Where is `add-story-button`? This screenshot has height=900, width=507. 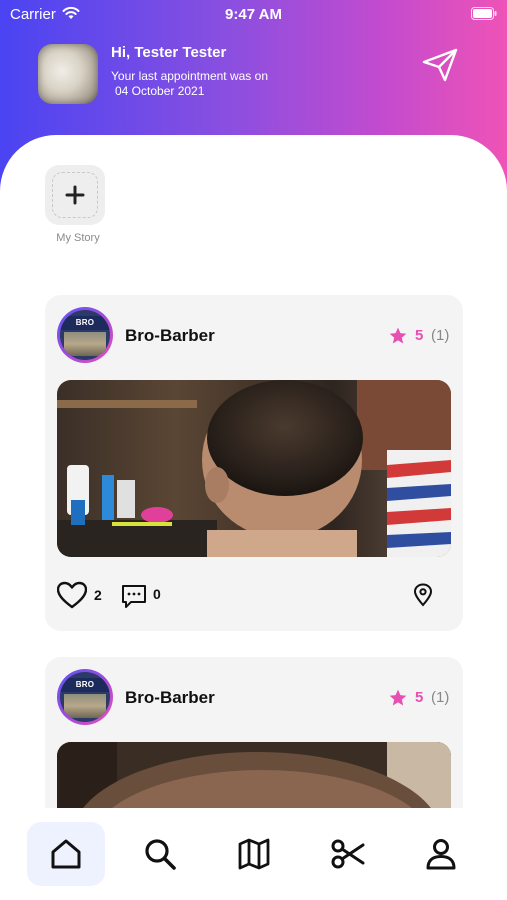
add-story-button is located at coordinates (75, 195).